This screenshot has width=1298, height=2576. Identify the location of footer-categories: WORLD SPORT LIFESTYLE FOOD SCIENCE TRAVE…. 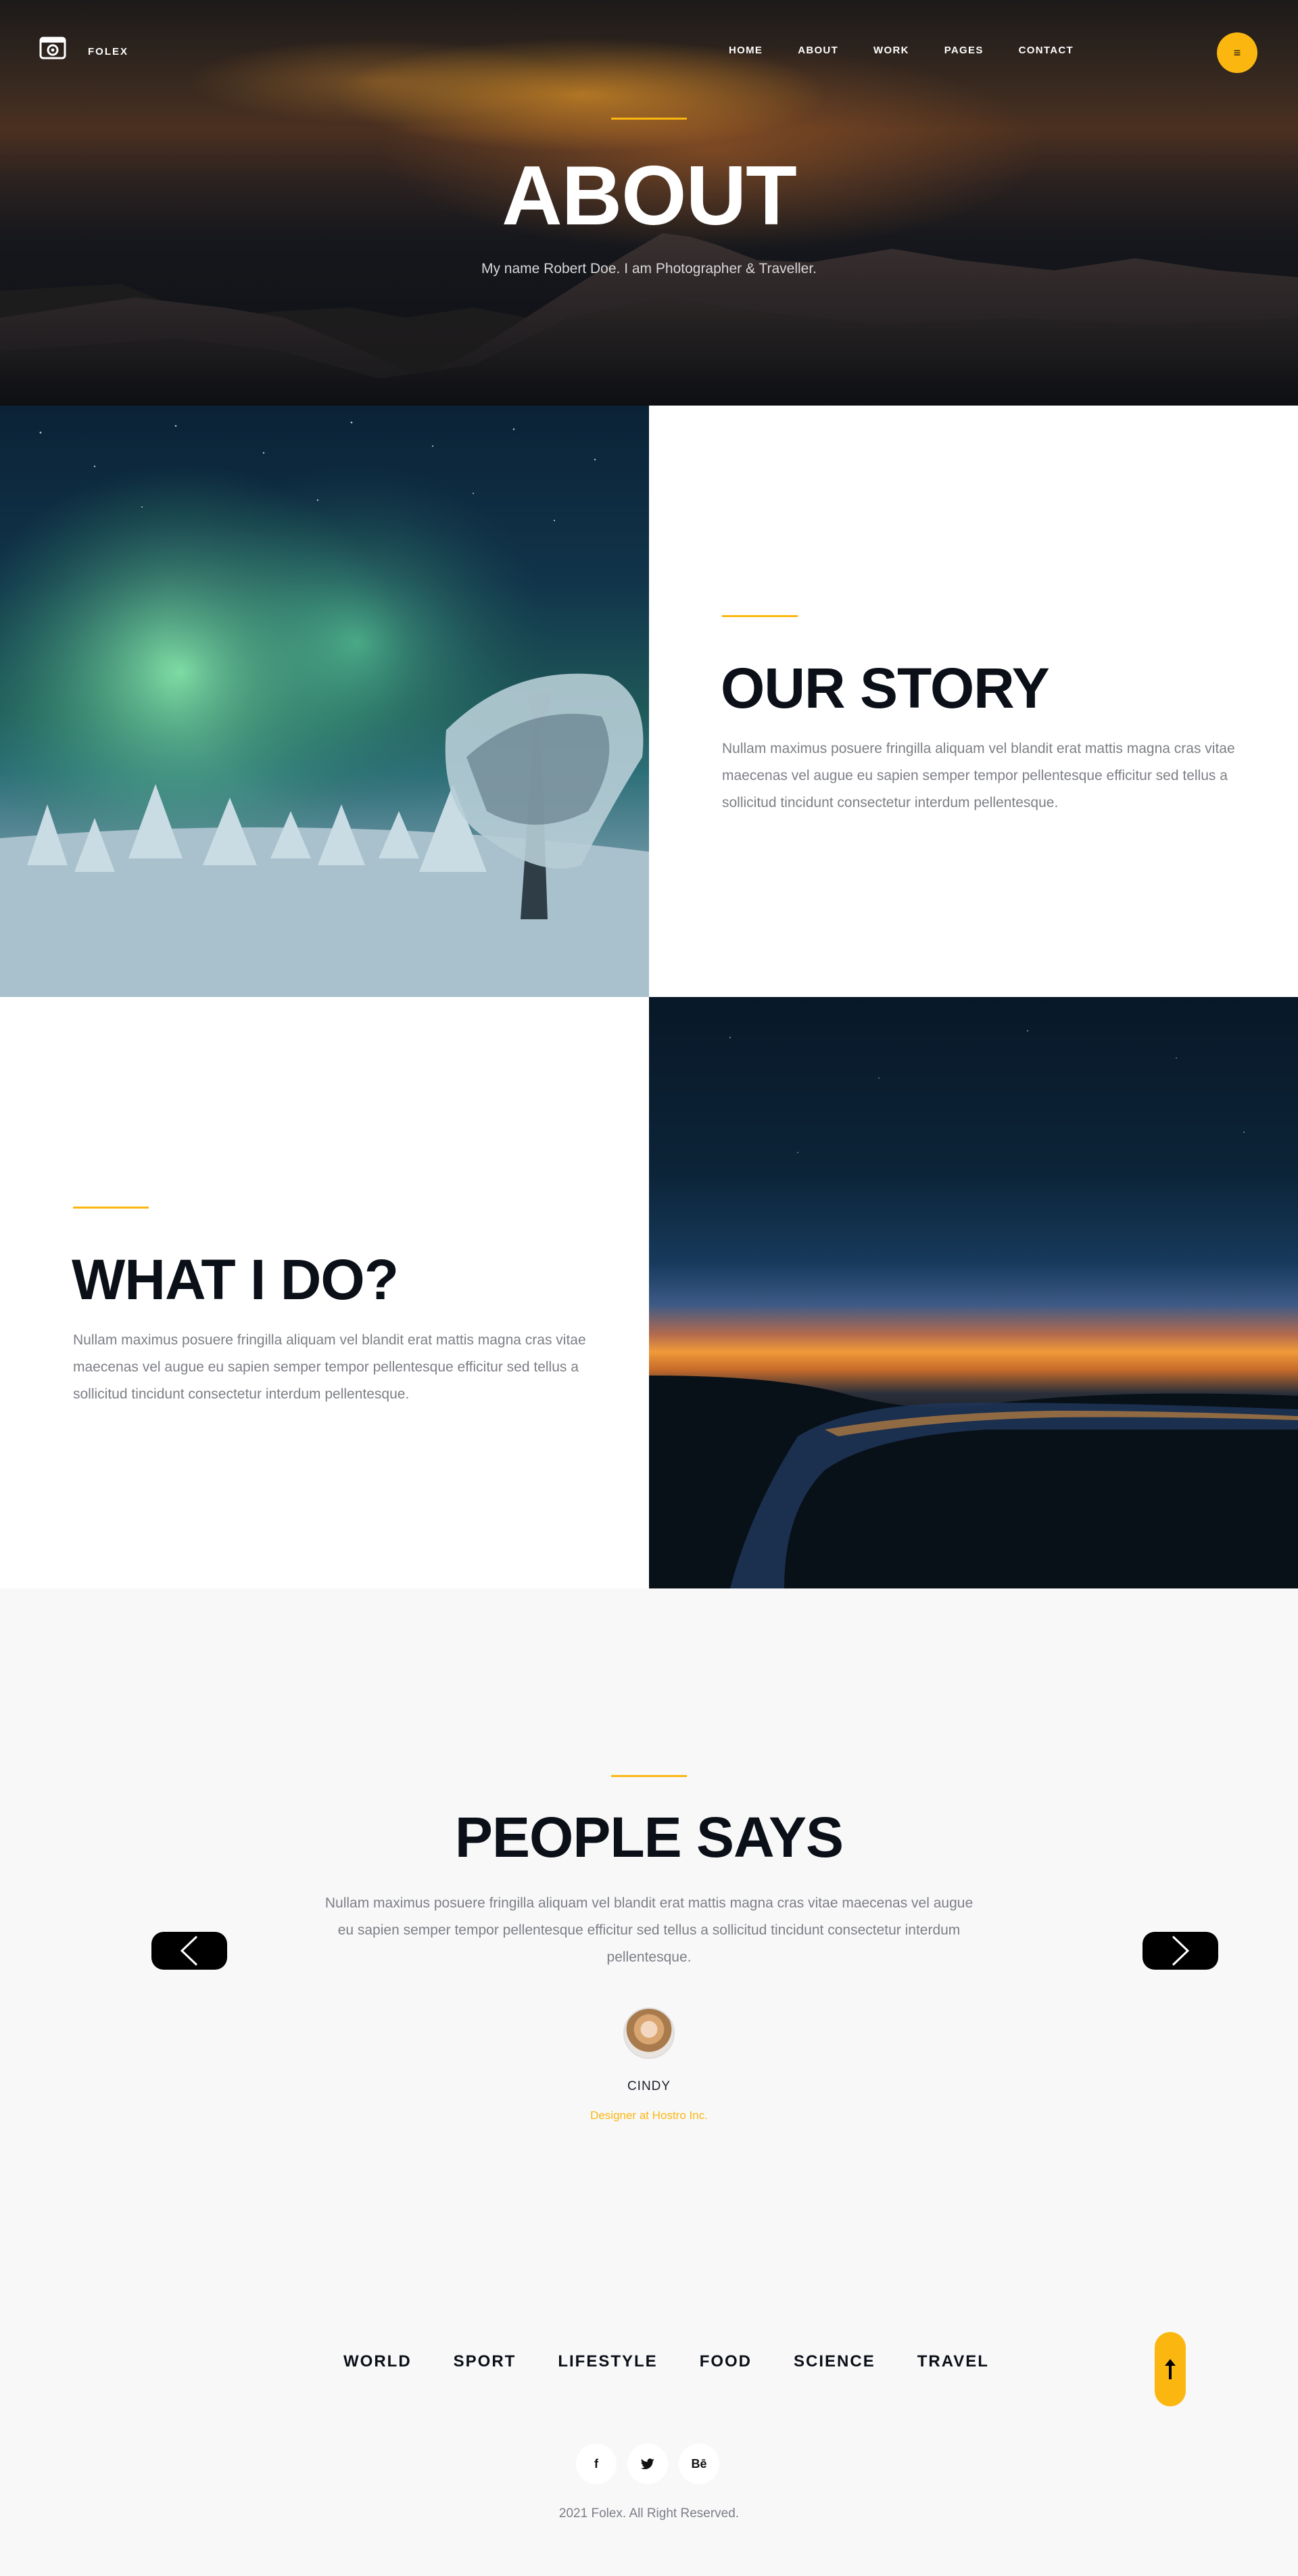
(687, 2361).